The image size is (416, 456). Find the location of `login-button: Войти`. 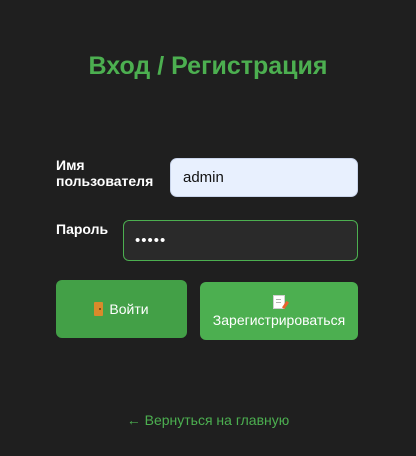

login-button: Войти is located at coordinates (121, 309).